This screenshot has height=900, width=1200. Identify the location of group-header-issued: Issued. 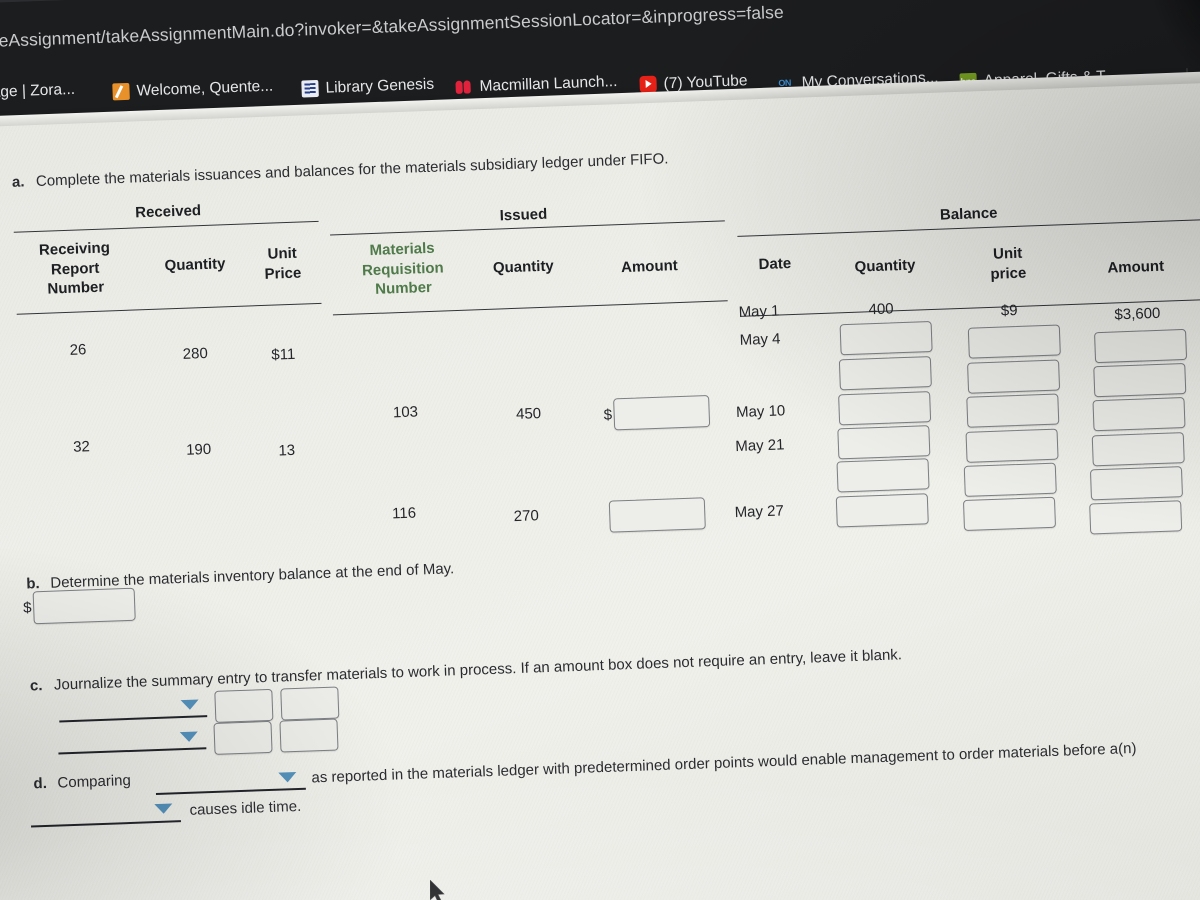
(523, 215).